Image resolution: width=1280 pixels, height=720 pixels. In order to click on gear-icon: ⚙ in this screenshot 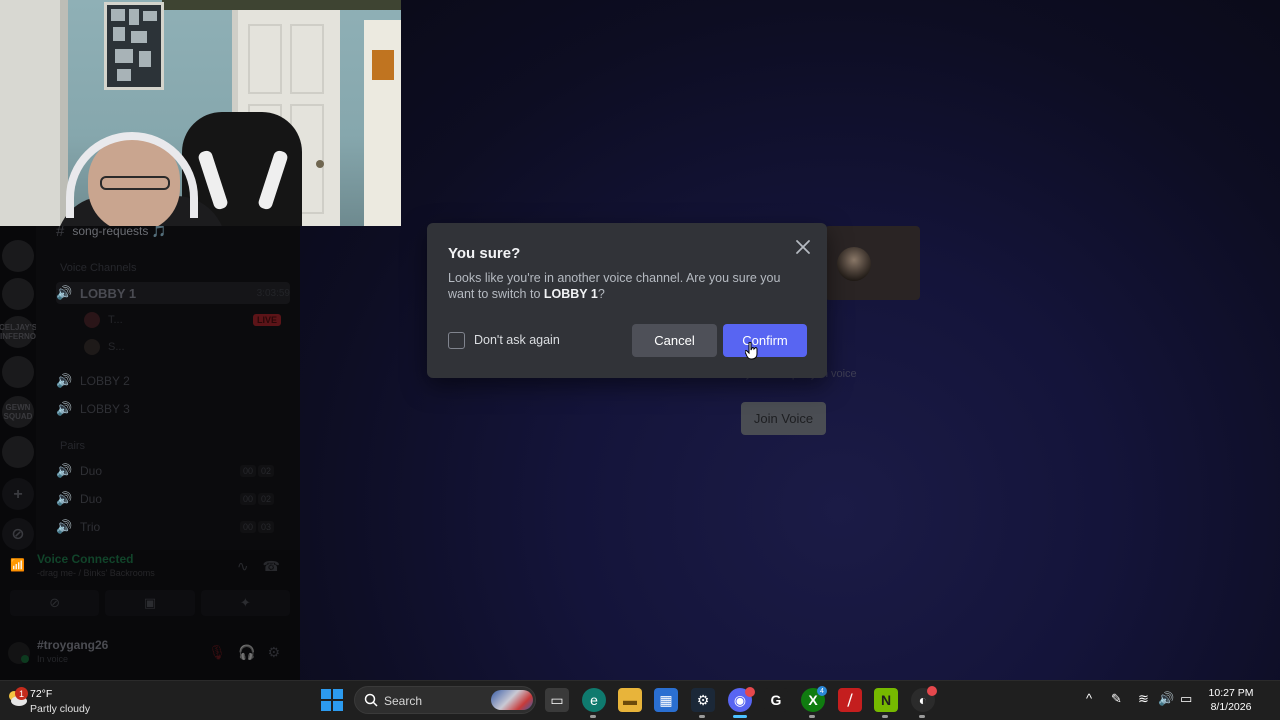, I will do `click(273, 652)`.